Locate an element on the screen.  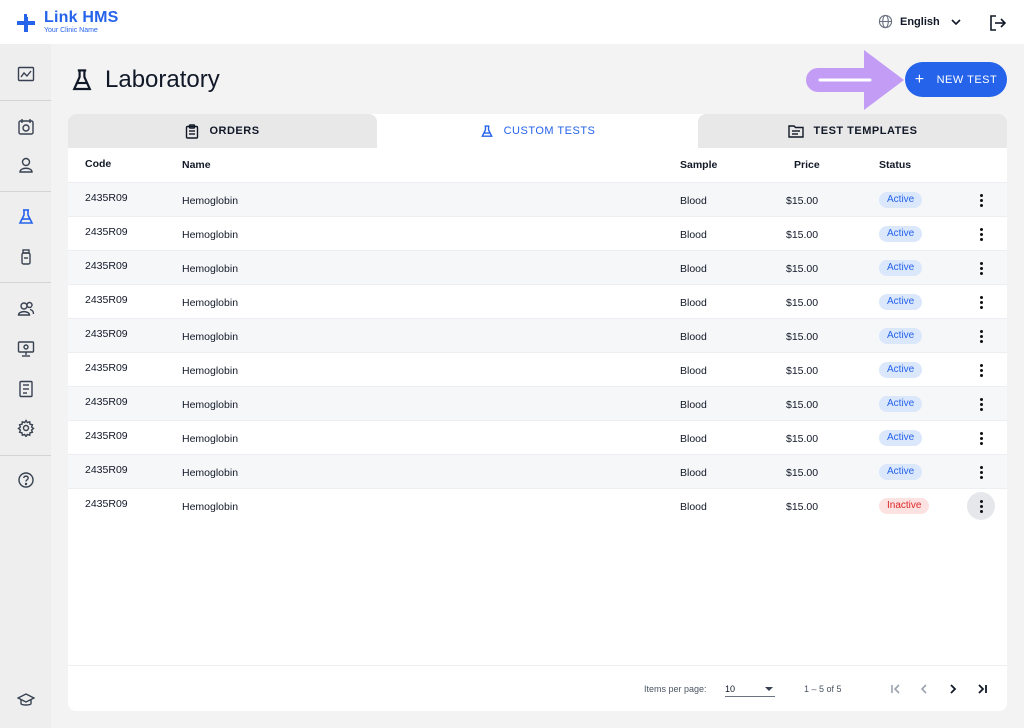
column-header-price: Price is located at coordinates (807, 165).